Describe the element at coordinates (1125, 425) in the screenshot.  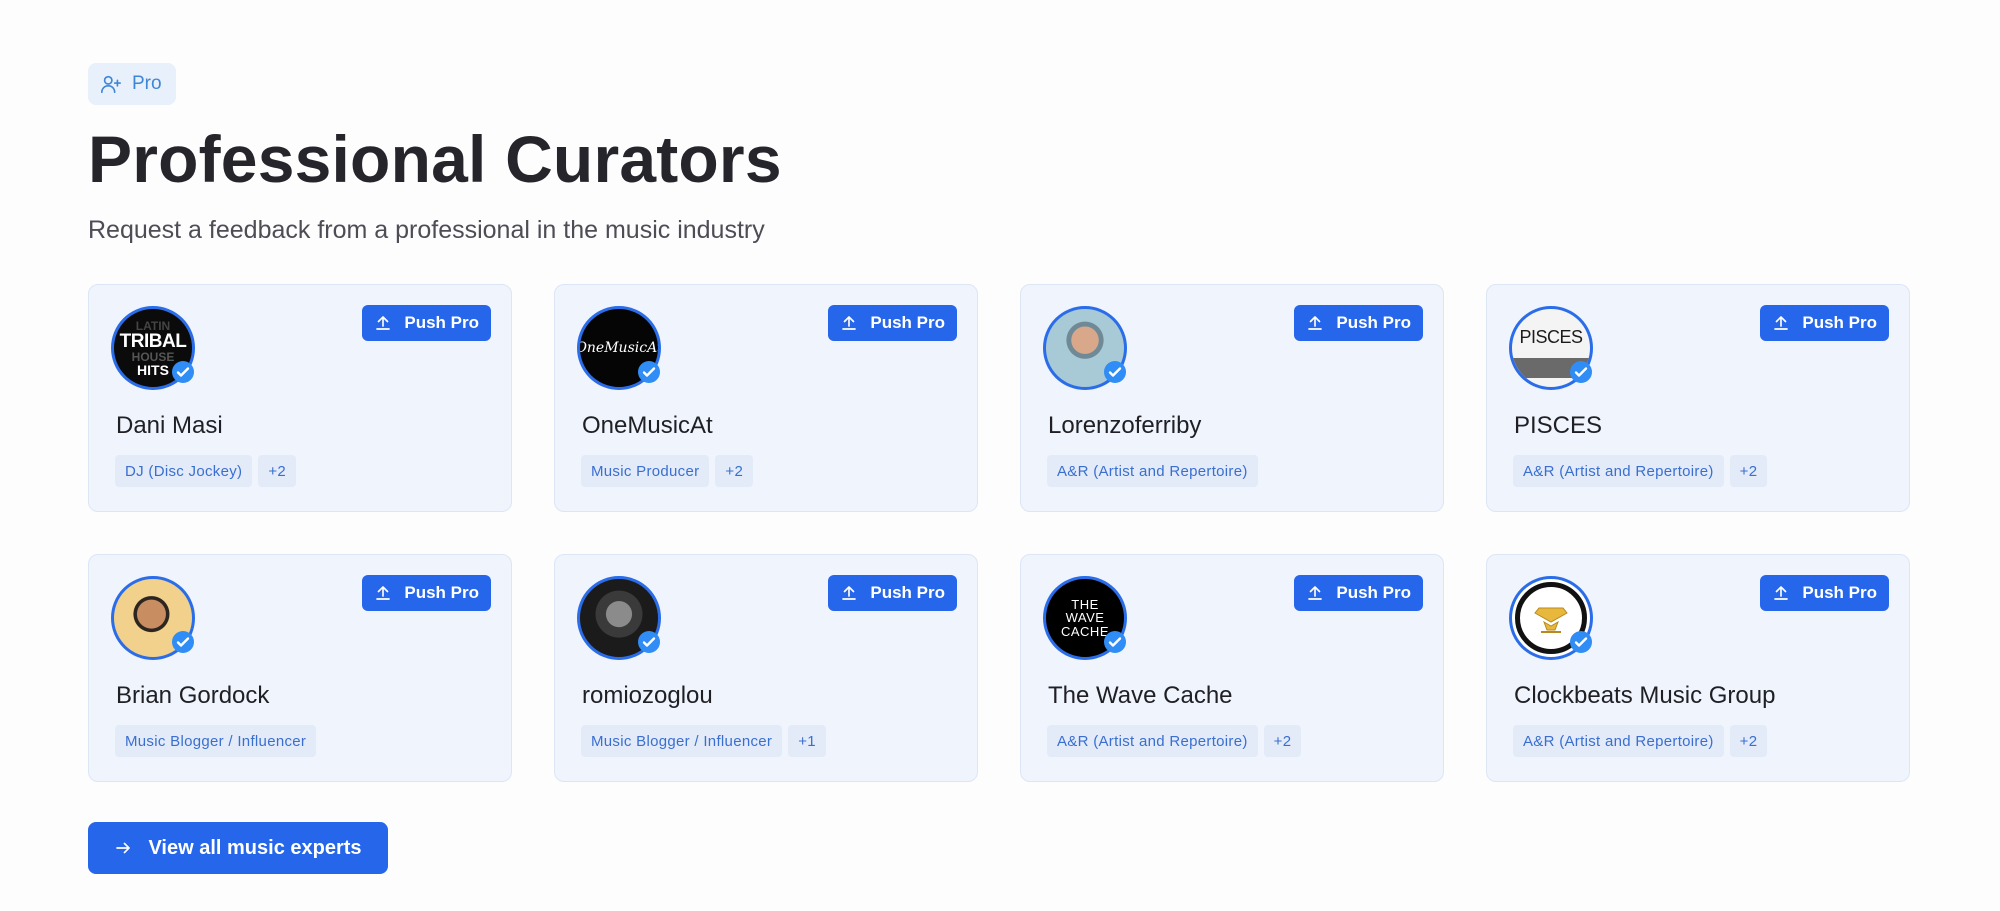
I see `curator-name: Lorenzoferriby` at that location.